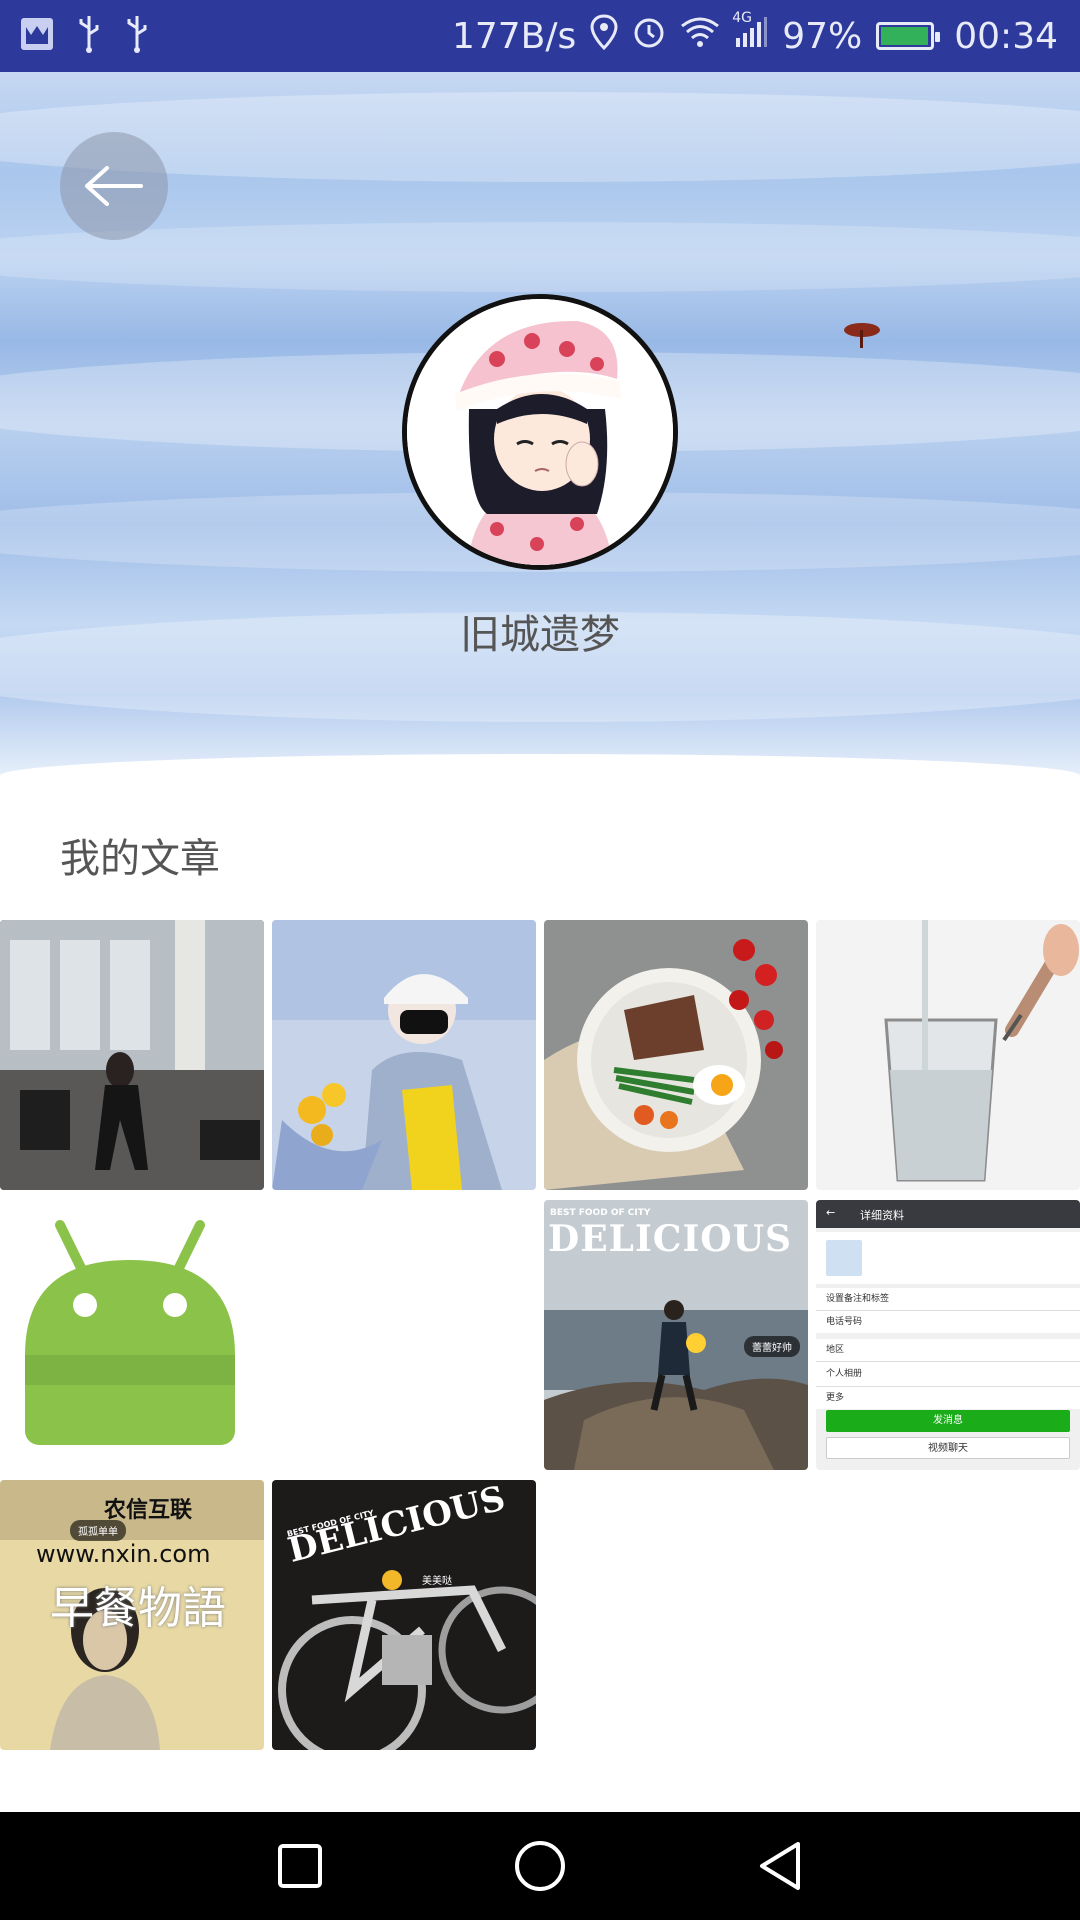 This screenshot has height=1920, width=1080. I want to click on mini-back-icon: ←, so click(831, 1212).